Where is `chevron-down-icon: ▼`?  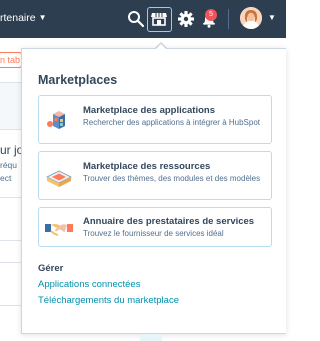 chevron-down-icon: ▼ is located at coordinates (42, 17).